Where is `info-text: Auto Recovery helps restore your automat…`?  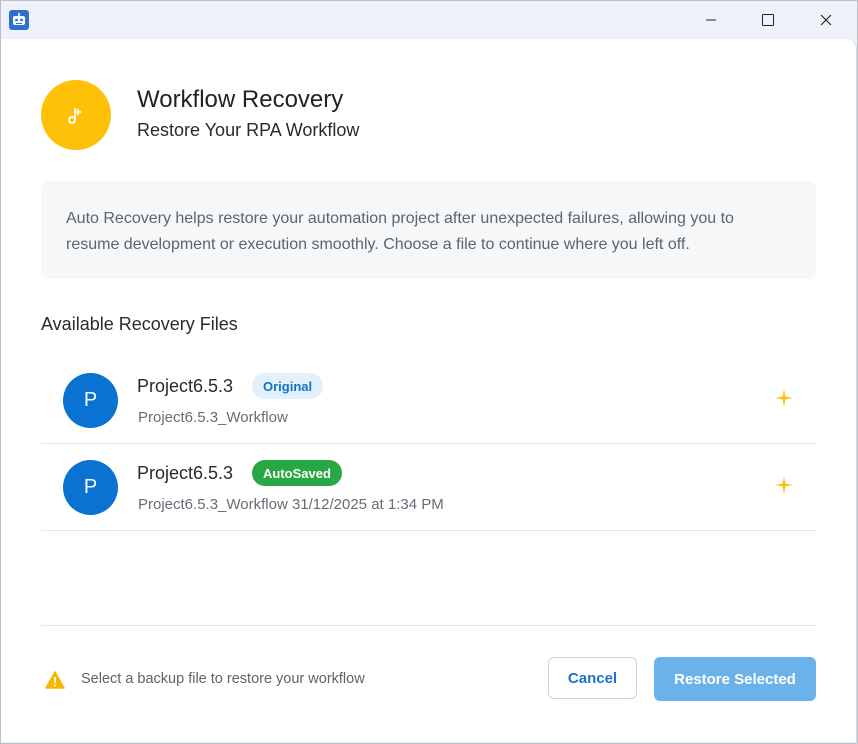
info-text: Auto Recovery helps restore your automat… is located at coordinates (400, 231).